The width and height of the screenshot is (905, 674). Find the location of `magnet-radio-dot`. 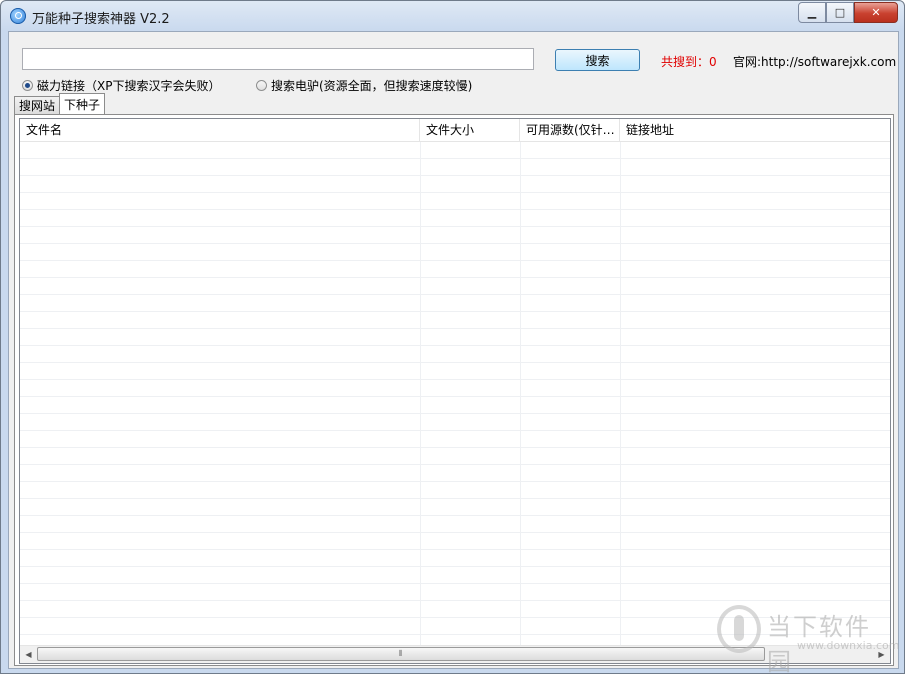

magnet-radio-dot is located at coordinates (27, 85).